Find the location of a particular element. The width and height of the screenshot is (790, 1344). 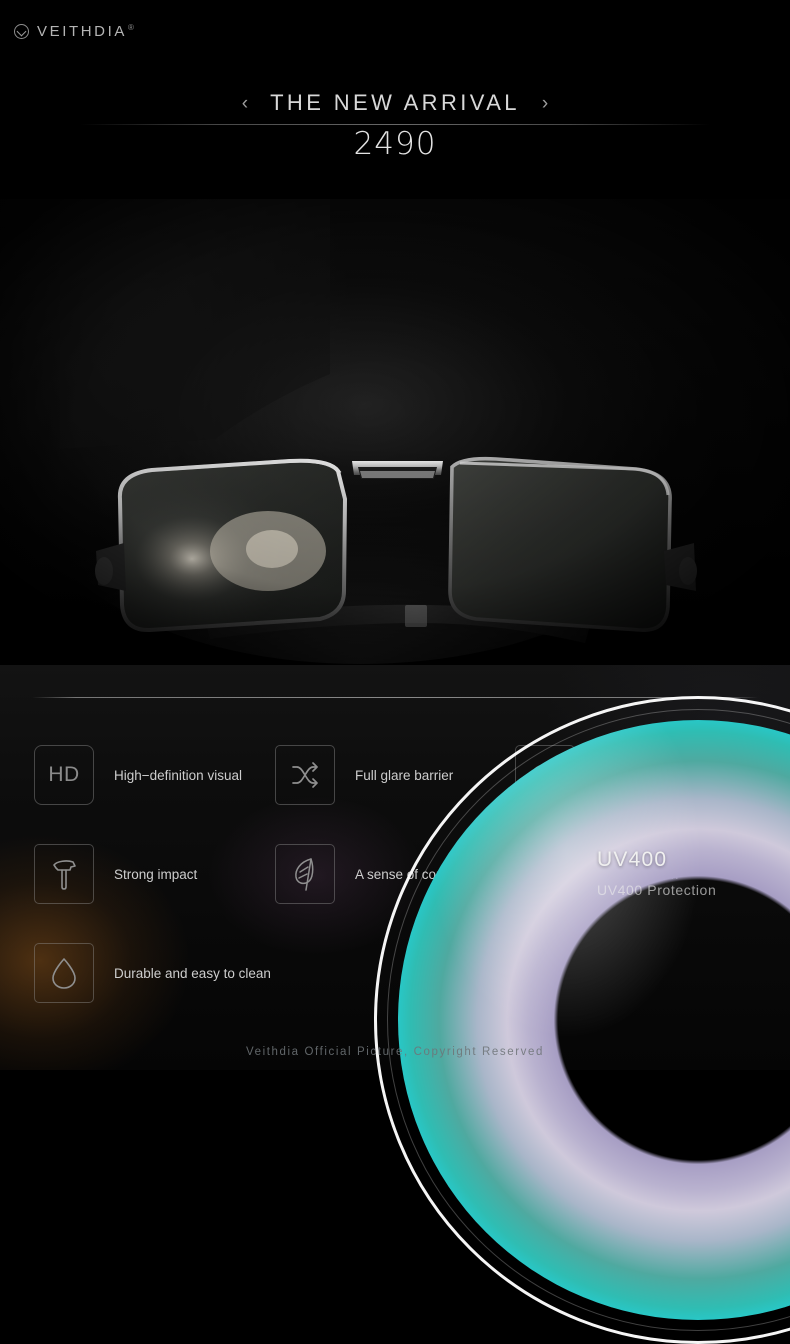

feature-item-strong-impact: Strong impact is located at coordinates (115, 874).